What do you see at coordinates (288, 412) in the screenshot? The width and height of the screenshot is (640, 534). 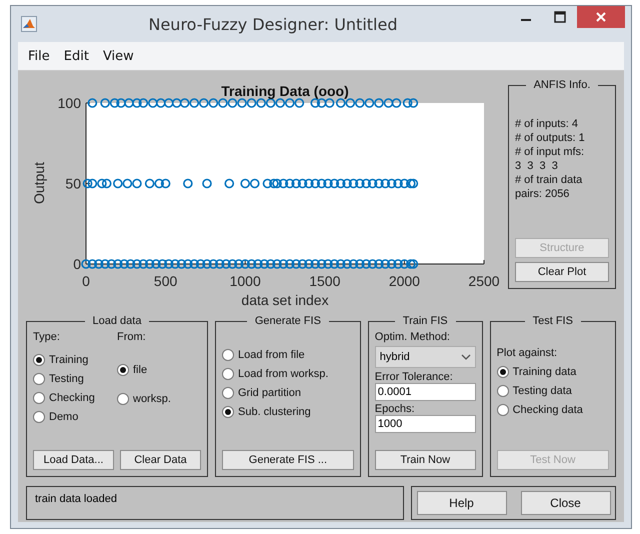 I see `radio-option: Sub. clustering` at bounding box center [288, 412].